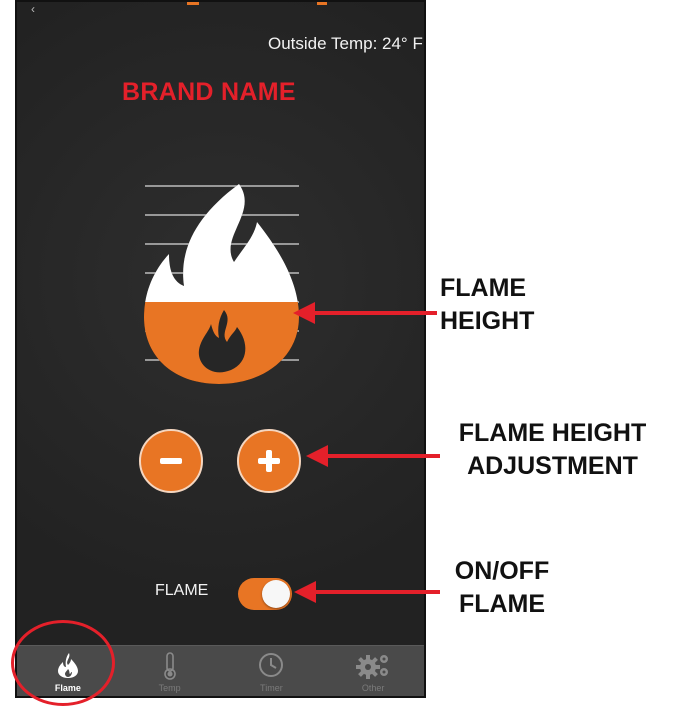 This screenshot has height=706, width=675. Describe the element at coordinates (495, 305) in the screenshot. I see `callout-flame-height: FLAME HEIGHT` at that location.